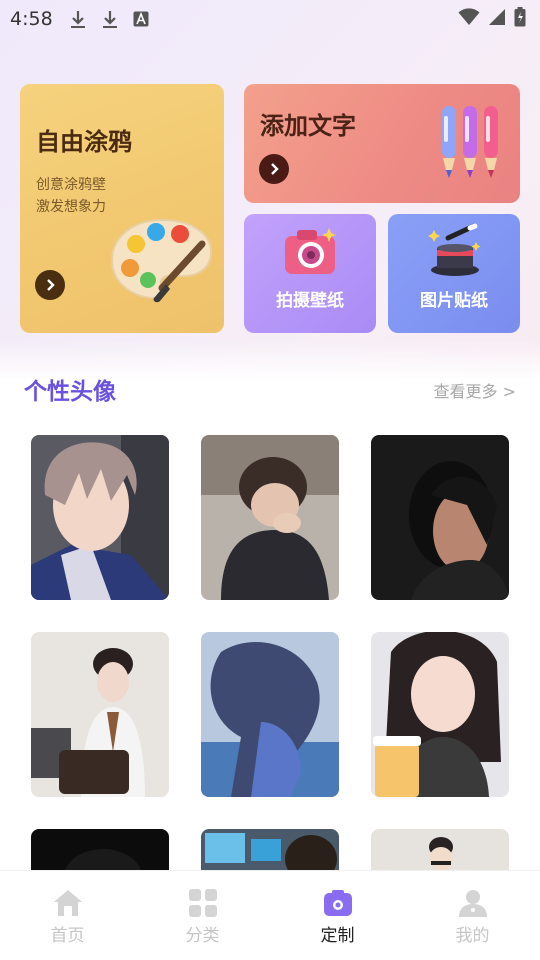 The height and width of the screenshot is (960, 540). What do you see at coordinates (472, 936) in the screenshot?
I see `nav-label-mine: 我的` at bounding box center [472, 936].